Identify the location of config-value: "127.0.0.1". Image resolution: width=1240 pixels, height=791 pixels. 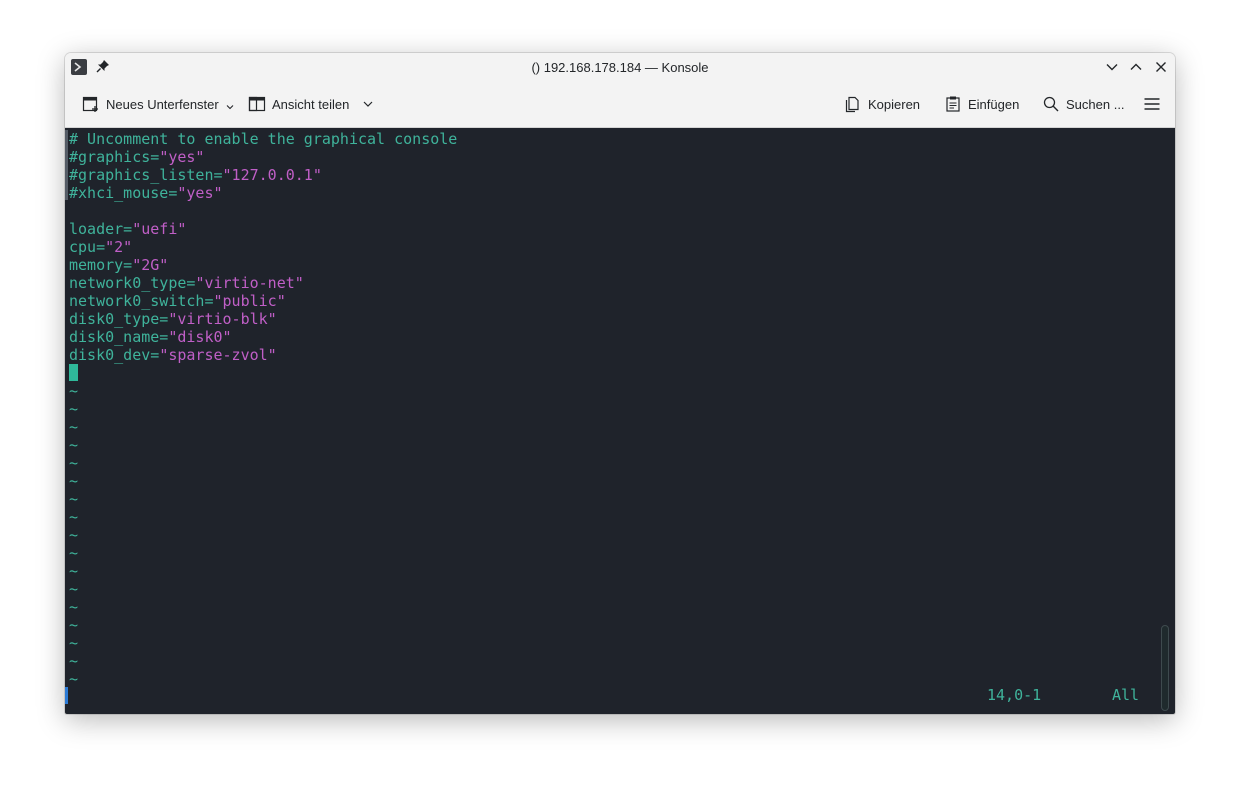
(272, 175).